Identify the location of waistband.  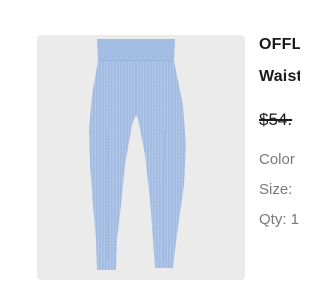
(136, 50).